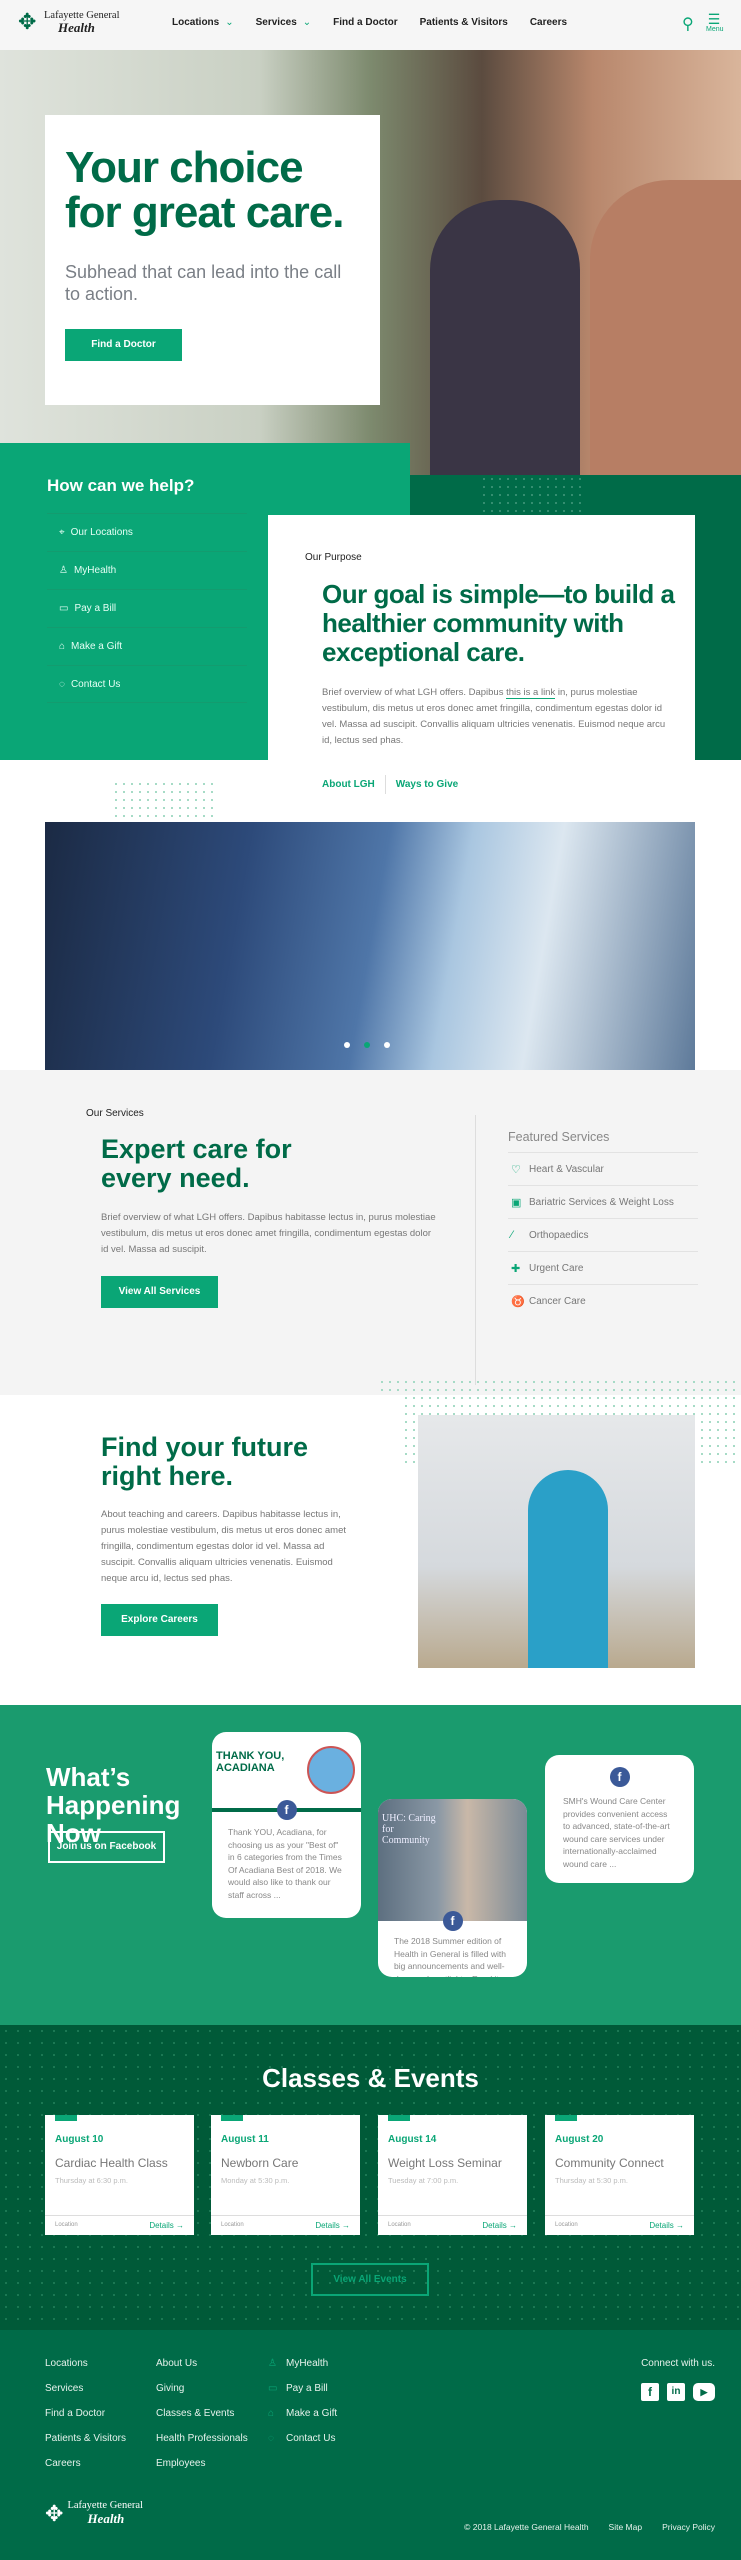  What do you see at coordinates (147, 608) in the screenshot?
I see `help-item-pay-bill: ▭ Pay a Bill` at bounding box center [147, 608].